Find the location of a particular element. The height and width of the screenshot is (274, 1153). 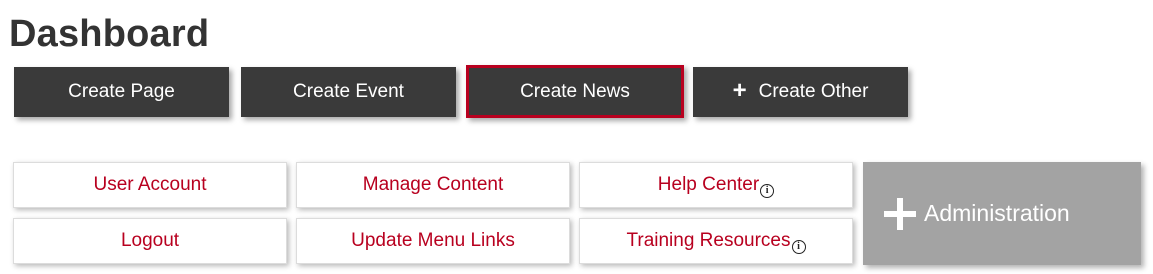

plus-icon: + is located at coordinates (739, 90).